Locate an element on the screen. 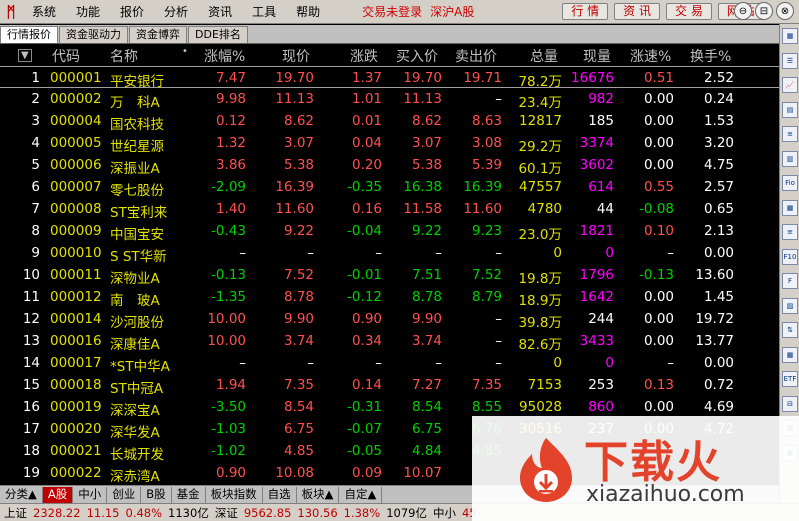  market-tab-8: 板块▲ is located at coordinates (318, 494).